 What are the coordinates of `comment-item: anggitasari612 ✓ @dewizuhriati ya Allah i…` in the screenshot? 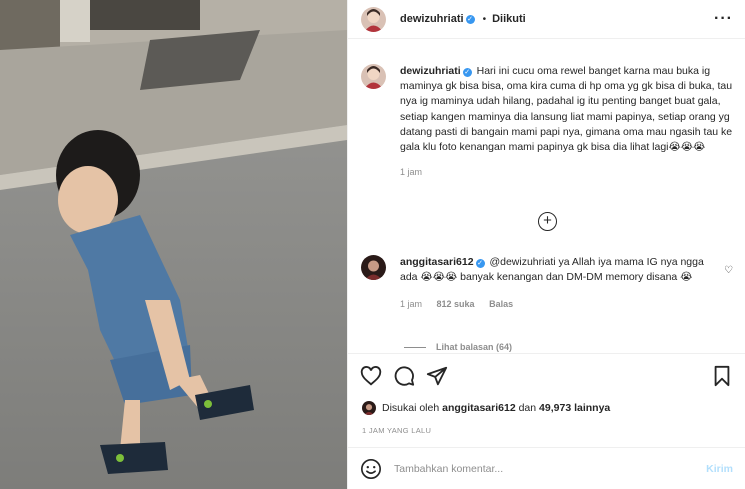 It's located at (546, 284).